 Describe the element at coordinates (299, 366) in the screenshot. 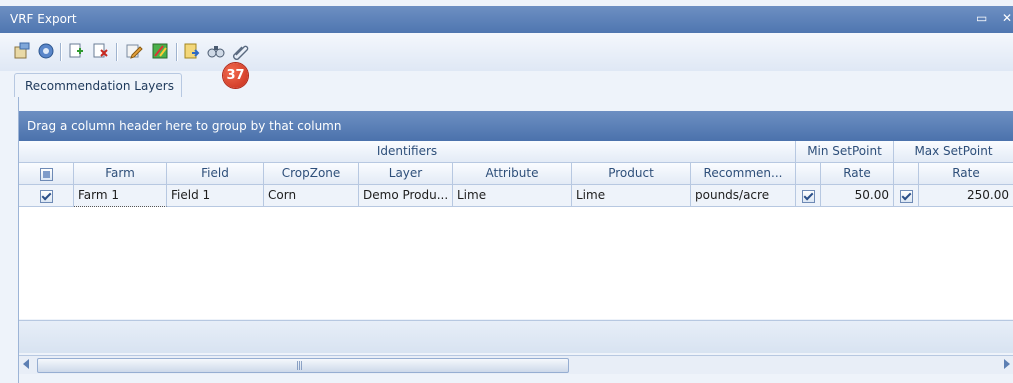

I see `grip-icon: |||` at that location.